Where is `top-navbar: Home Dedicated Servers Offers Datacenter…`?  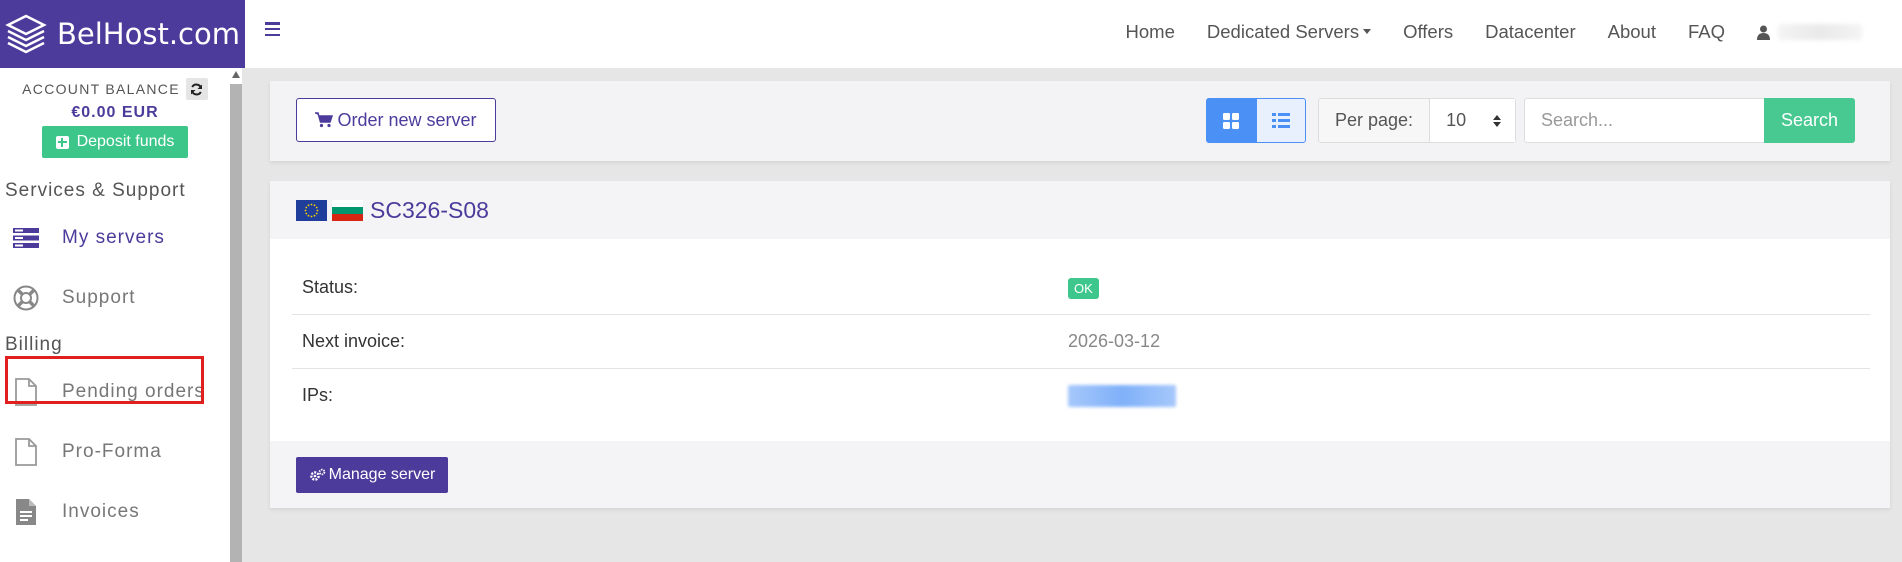 top-navbar: Home Dedicated Servers Offers Datacenter… is located at coordinates (1073, 34).